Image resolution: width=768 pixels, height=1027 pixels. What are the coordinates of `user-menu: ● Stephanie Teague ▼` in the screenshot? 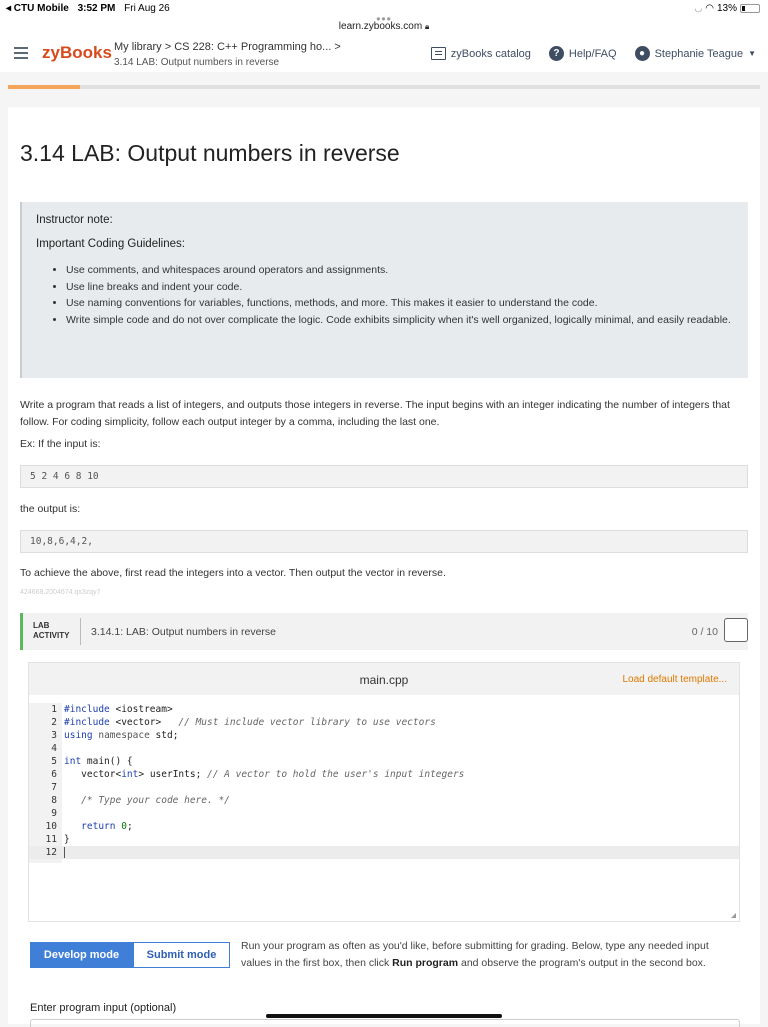 It's located at (695, 53).